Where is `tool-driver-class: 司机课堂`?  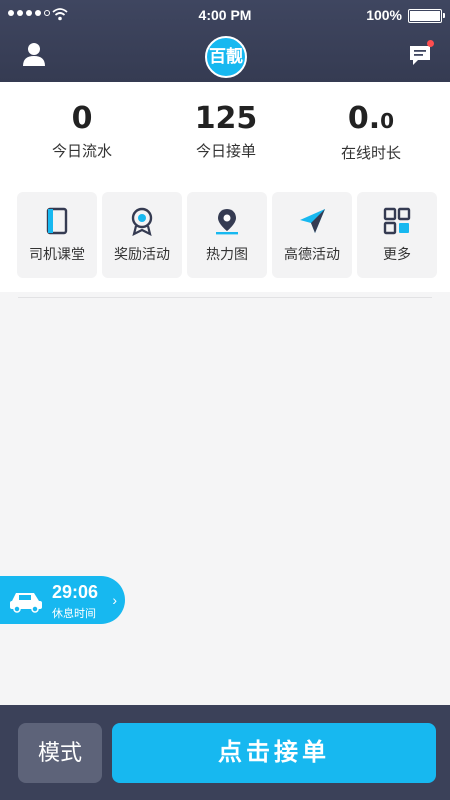 tool-driver-class: 司机课堂 is located at coordinates (57, 235).